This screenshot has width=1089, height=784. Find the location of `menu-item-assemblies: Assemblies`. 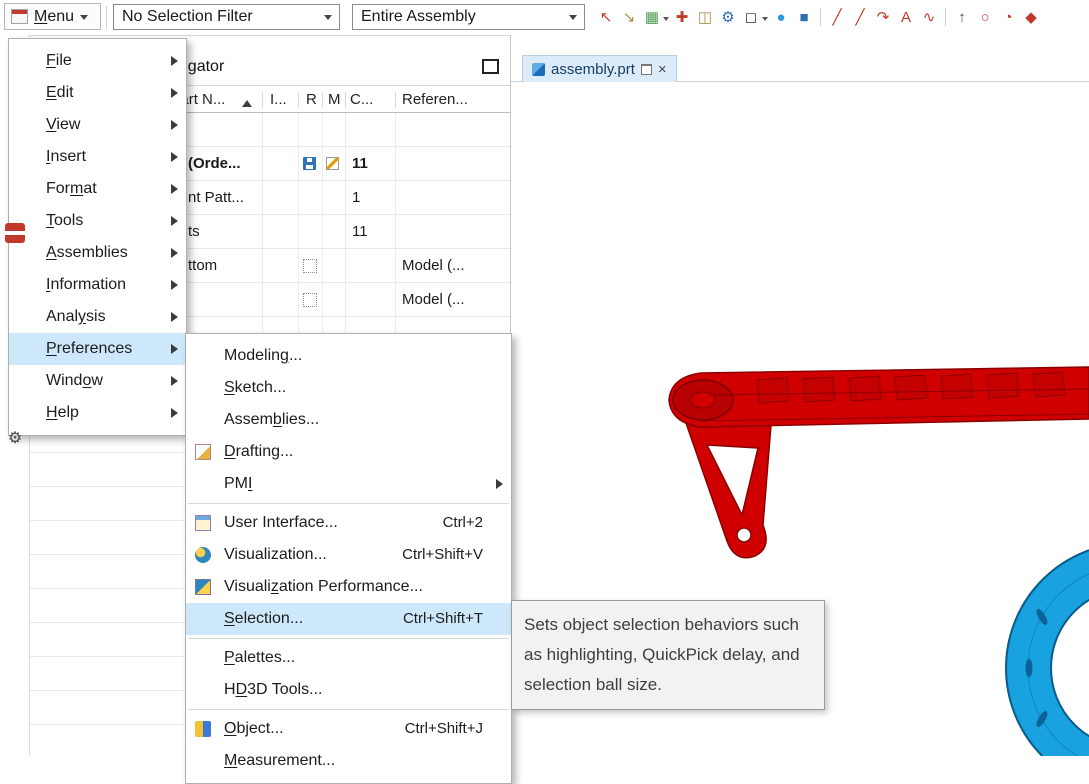

menu-item-assemblies: Assemblies is located at coordinates (97, 253).